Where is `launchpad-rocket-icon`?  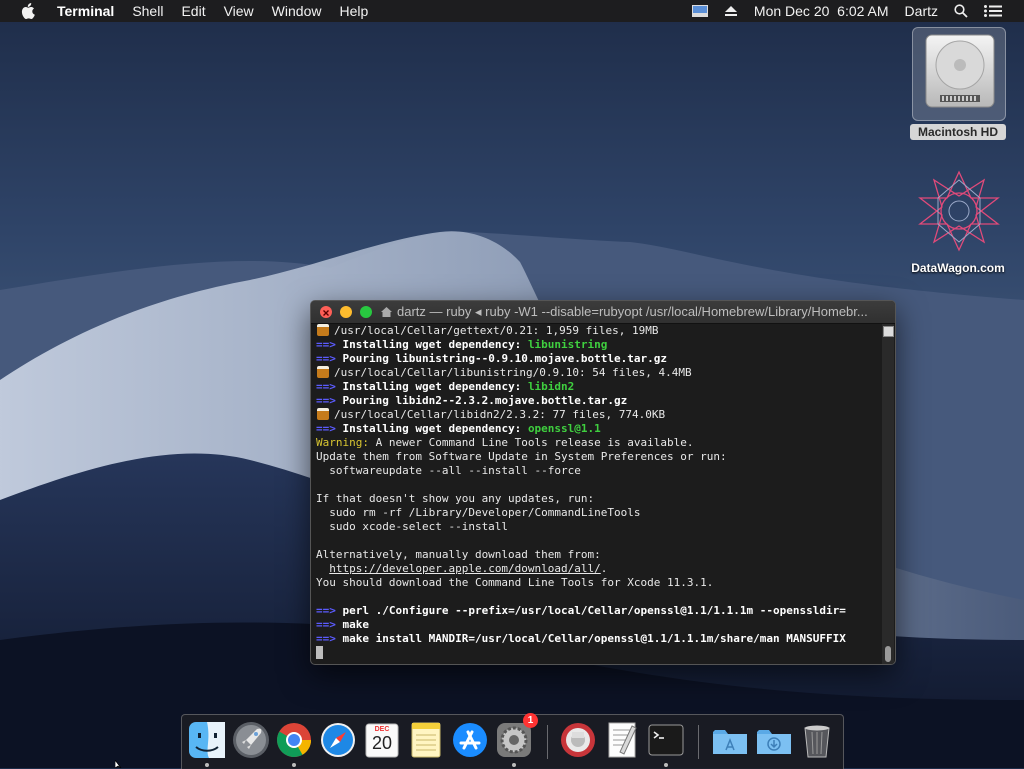 launchpad-rocket-icon is located at coordinates (251, 740).